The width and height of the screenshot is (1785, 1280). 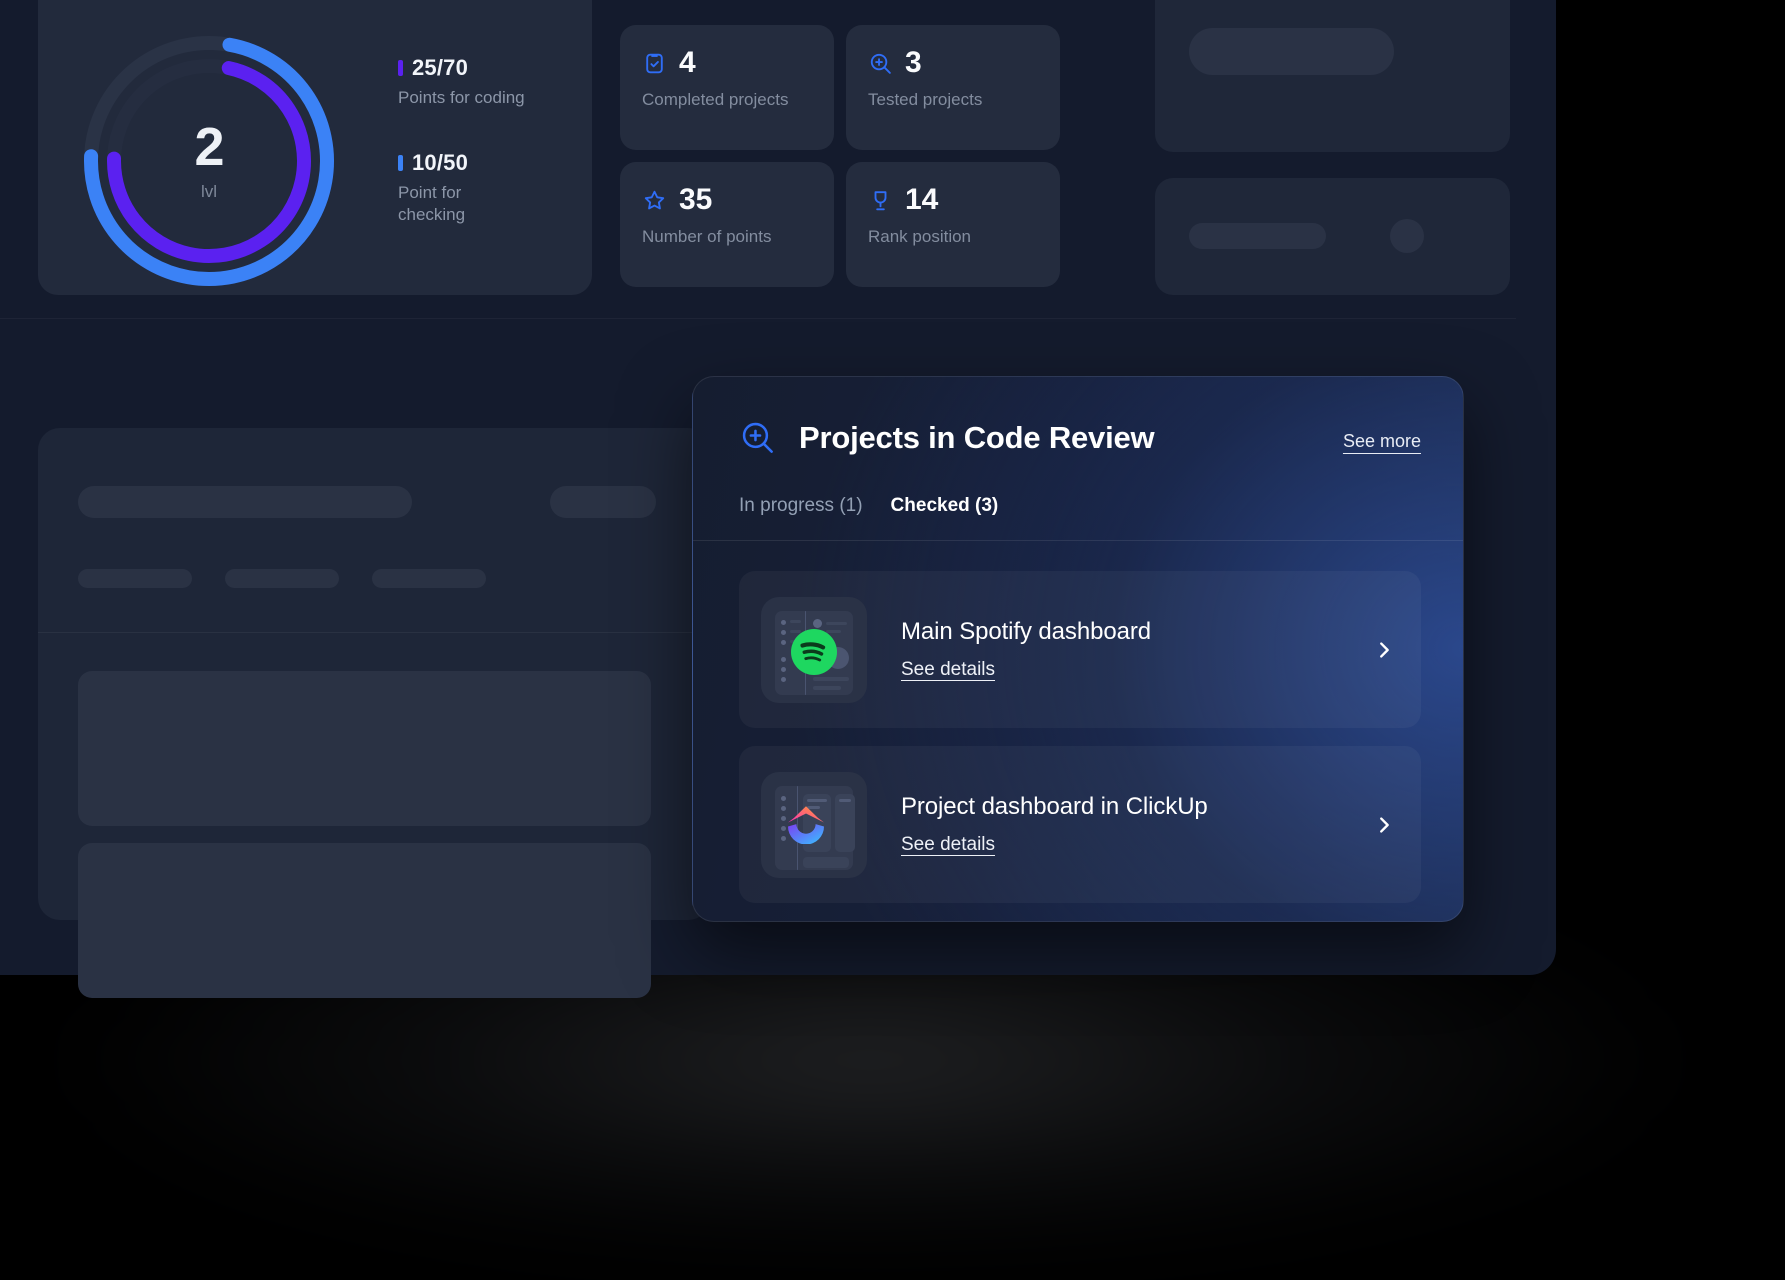 I want to click on review-card-header: Projects in Code Review See more, so click(x=1080, y=438).